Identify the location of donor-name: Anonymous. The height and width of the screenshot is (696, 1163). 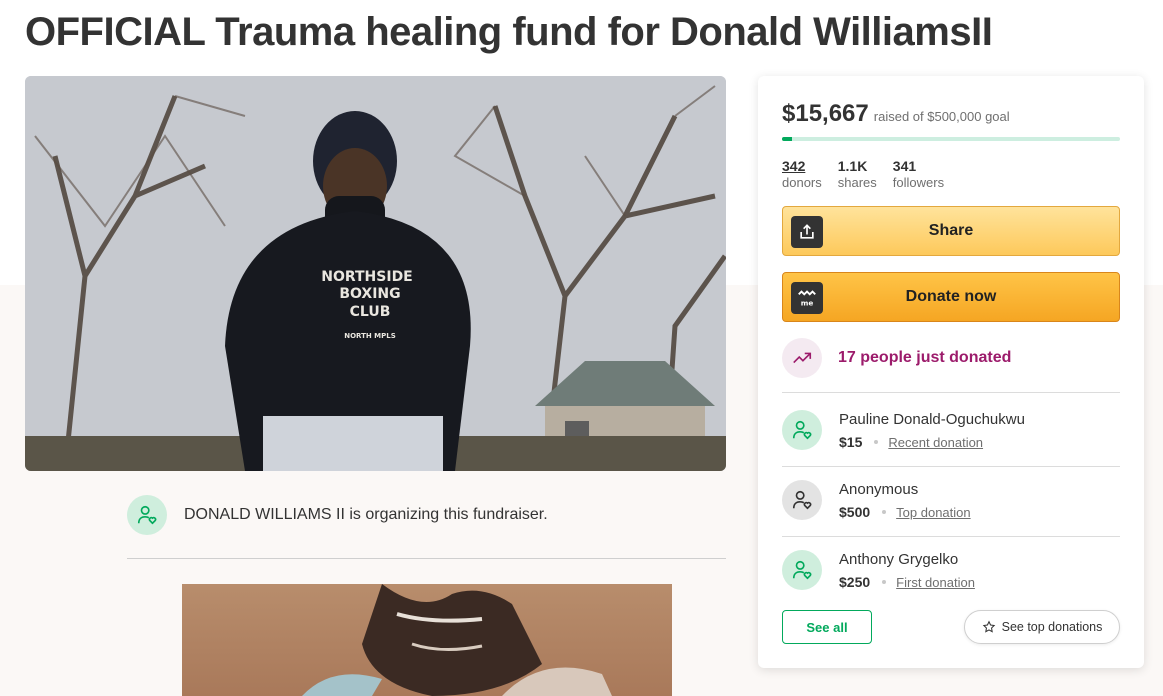
(879, 489).